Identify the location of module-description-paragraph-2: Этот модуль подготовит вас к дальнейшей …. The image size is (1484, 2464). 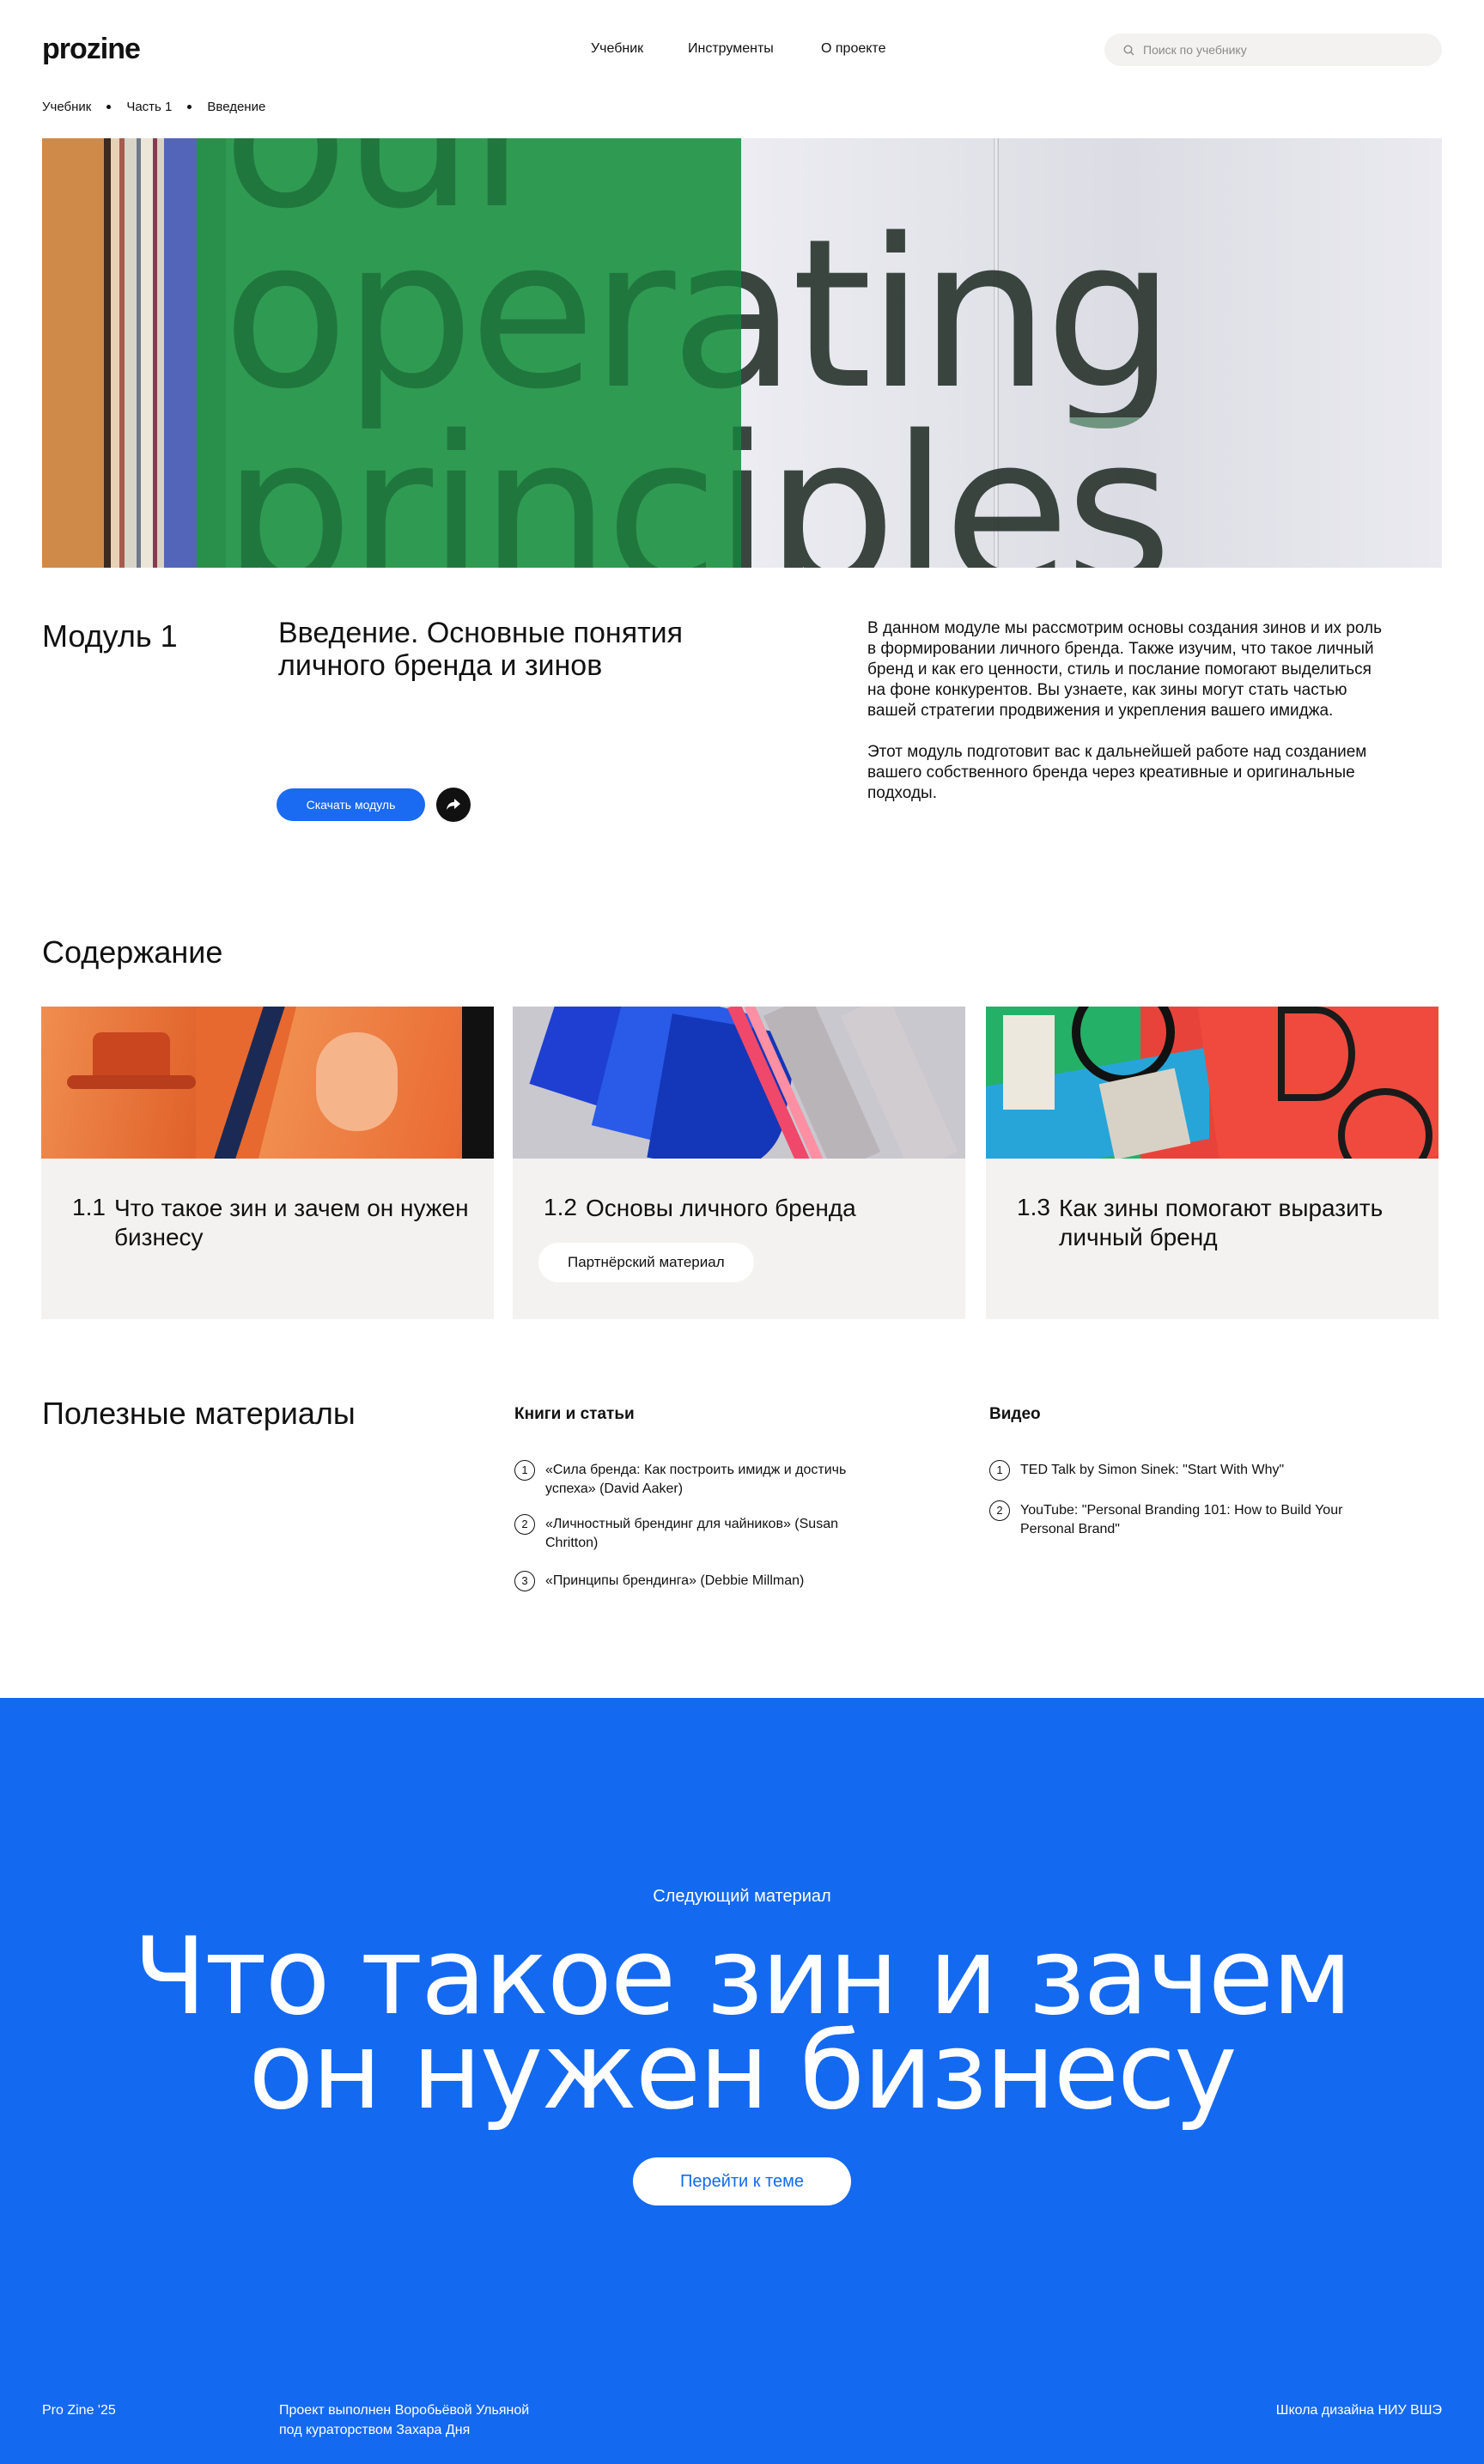
(1117, 773).